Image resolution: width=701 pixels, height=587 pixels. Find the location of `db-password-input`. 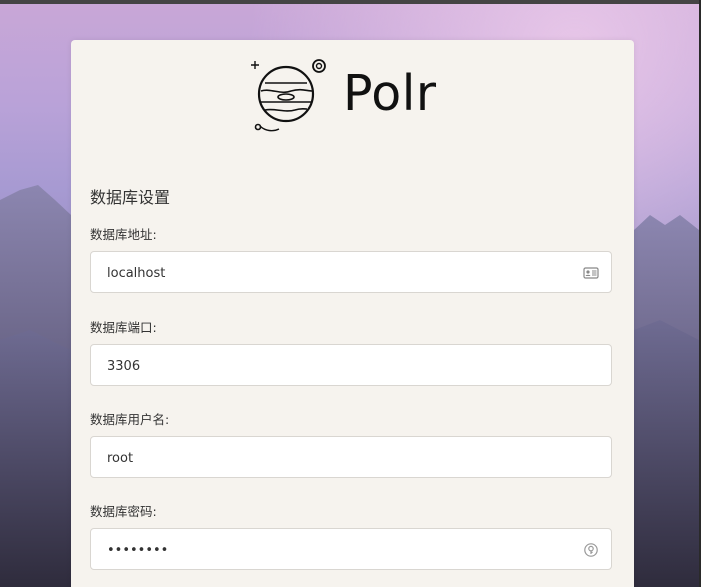

db-password-input is located at coordinates (337, 550).